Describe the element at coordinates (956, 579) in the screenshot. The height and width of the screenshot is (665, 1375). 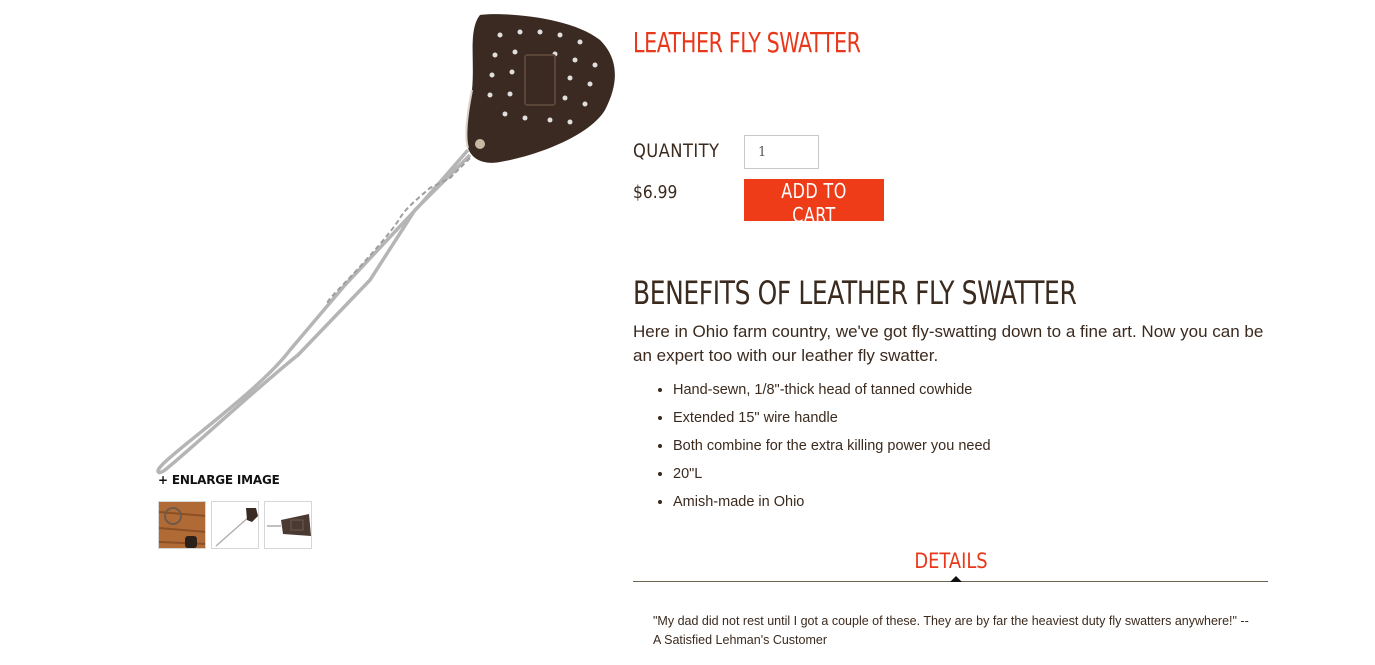
I see `active-tab-indicator` at that location.